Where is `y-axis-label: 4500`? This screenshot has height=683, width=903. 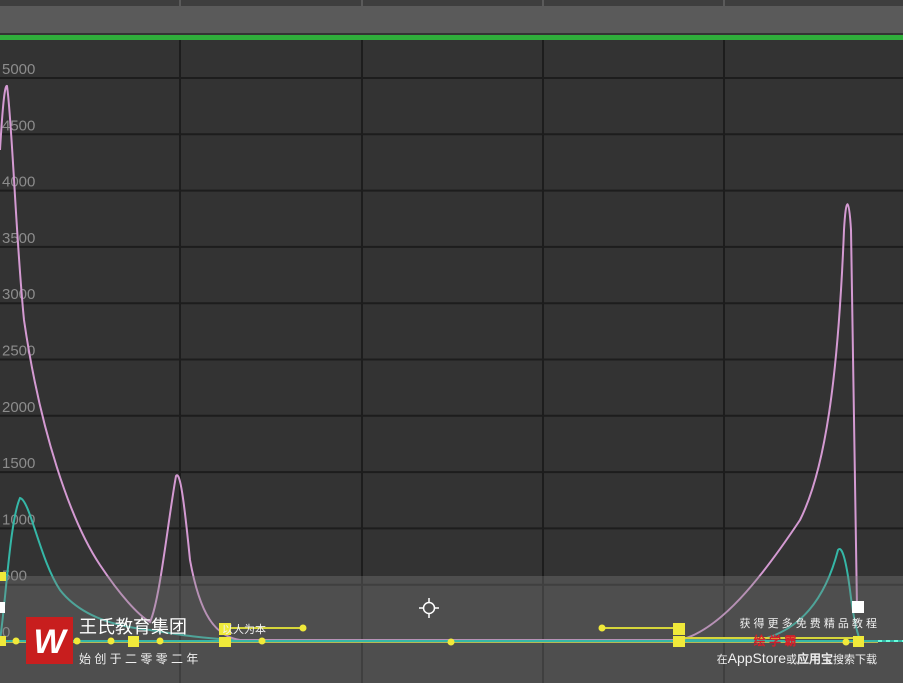 y-axis-label: 4500 is located at coordinates (18, 125).